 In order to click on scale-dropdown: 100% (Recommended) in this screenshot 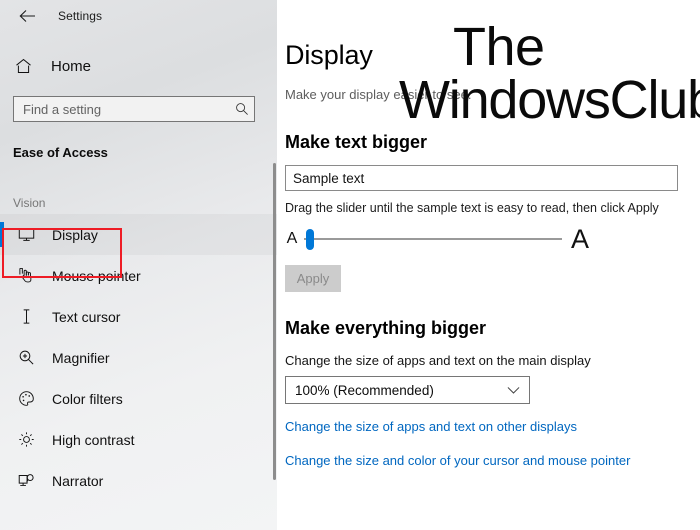, I will do `click(407, 390)`.